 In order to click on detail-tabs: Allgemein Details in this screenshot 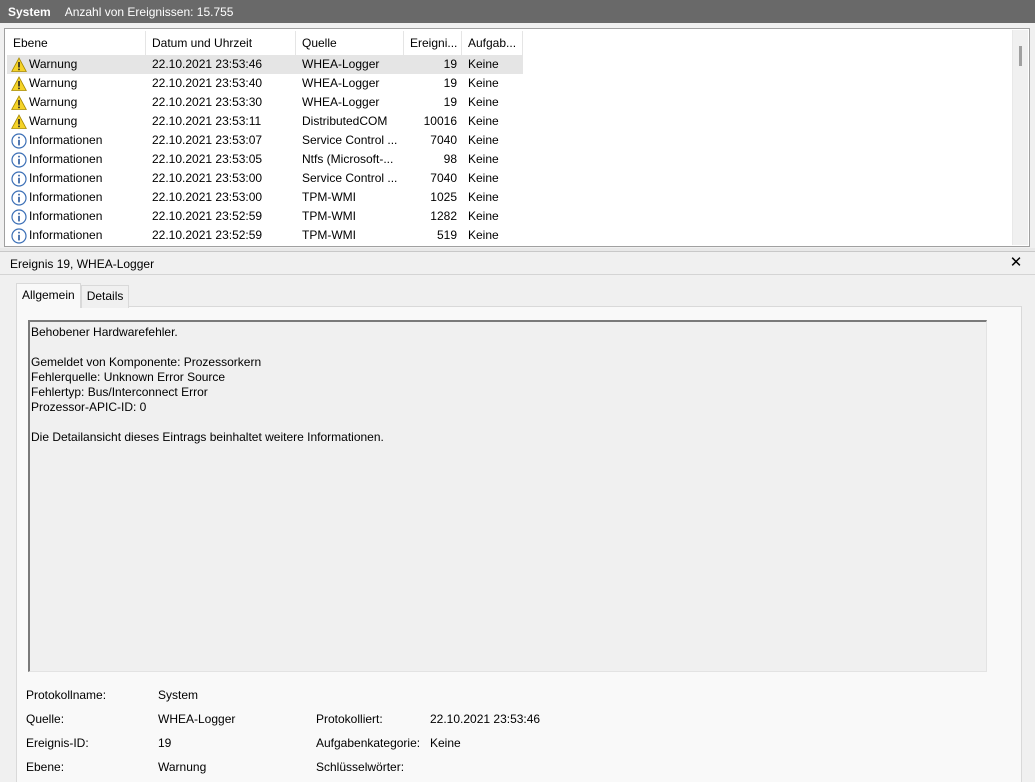, I will do `click(73, 295)`.